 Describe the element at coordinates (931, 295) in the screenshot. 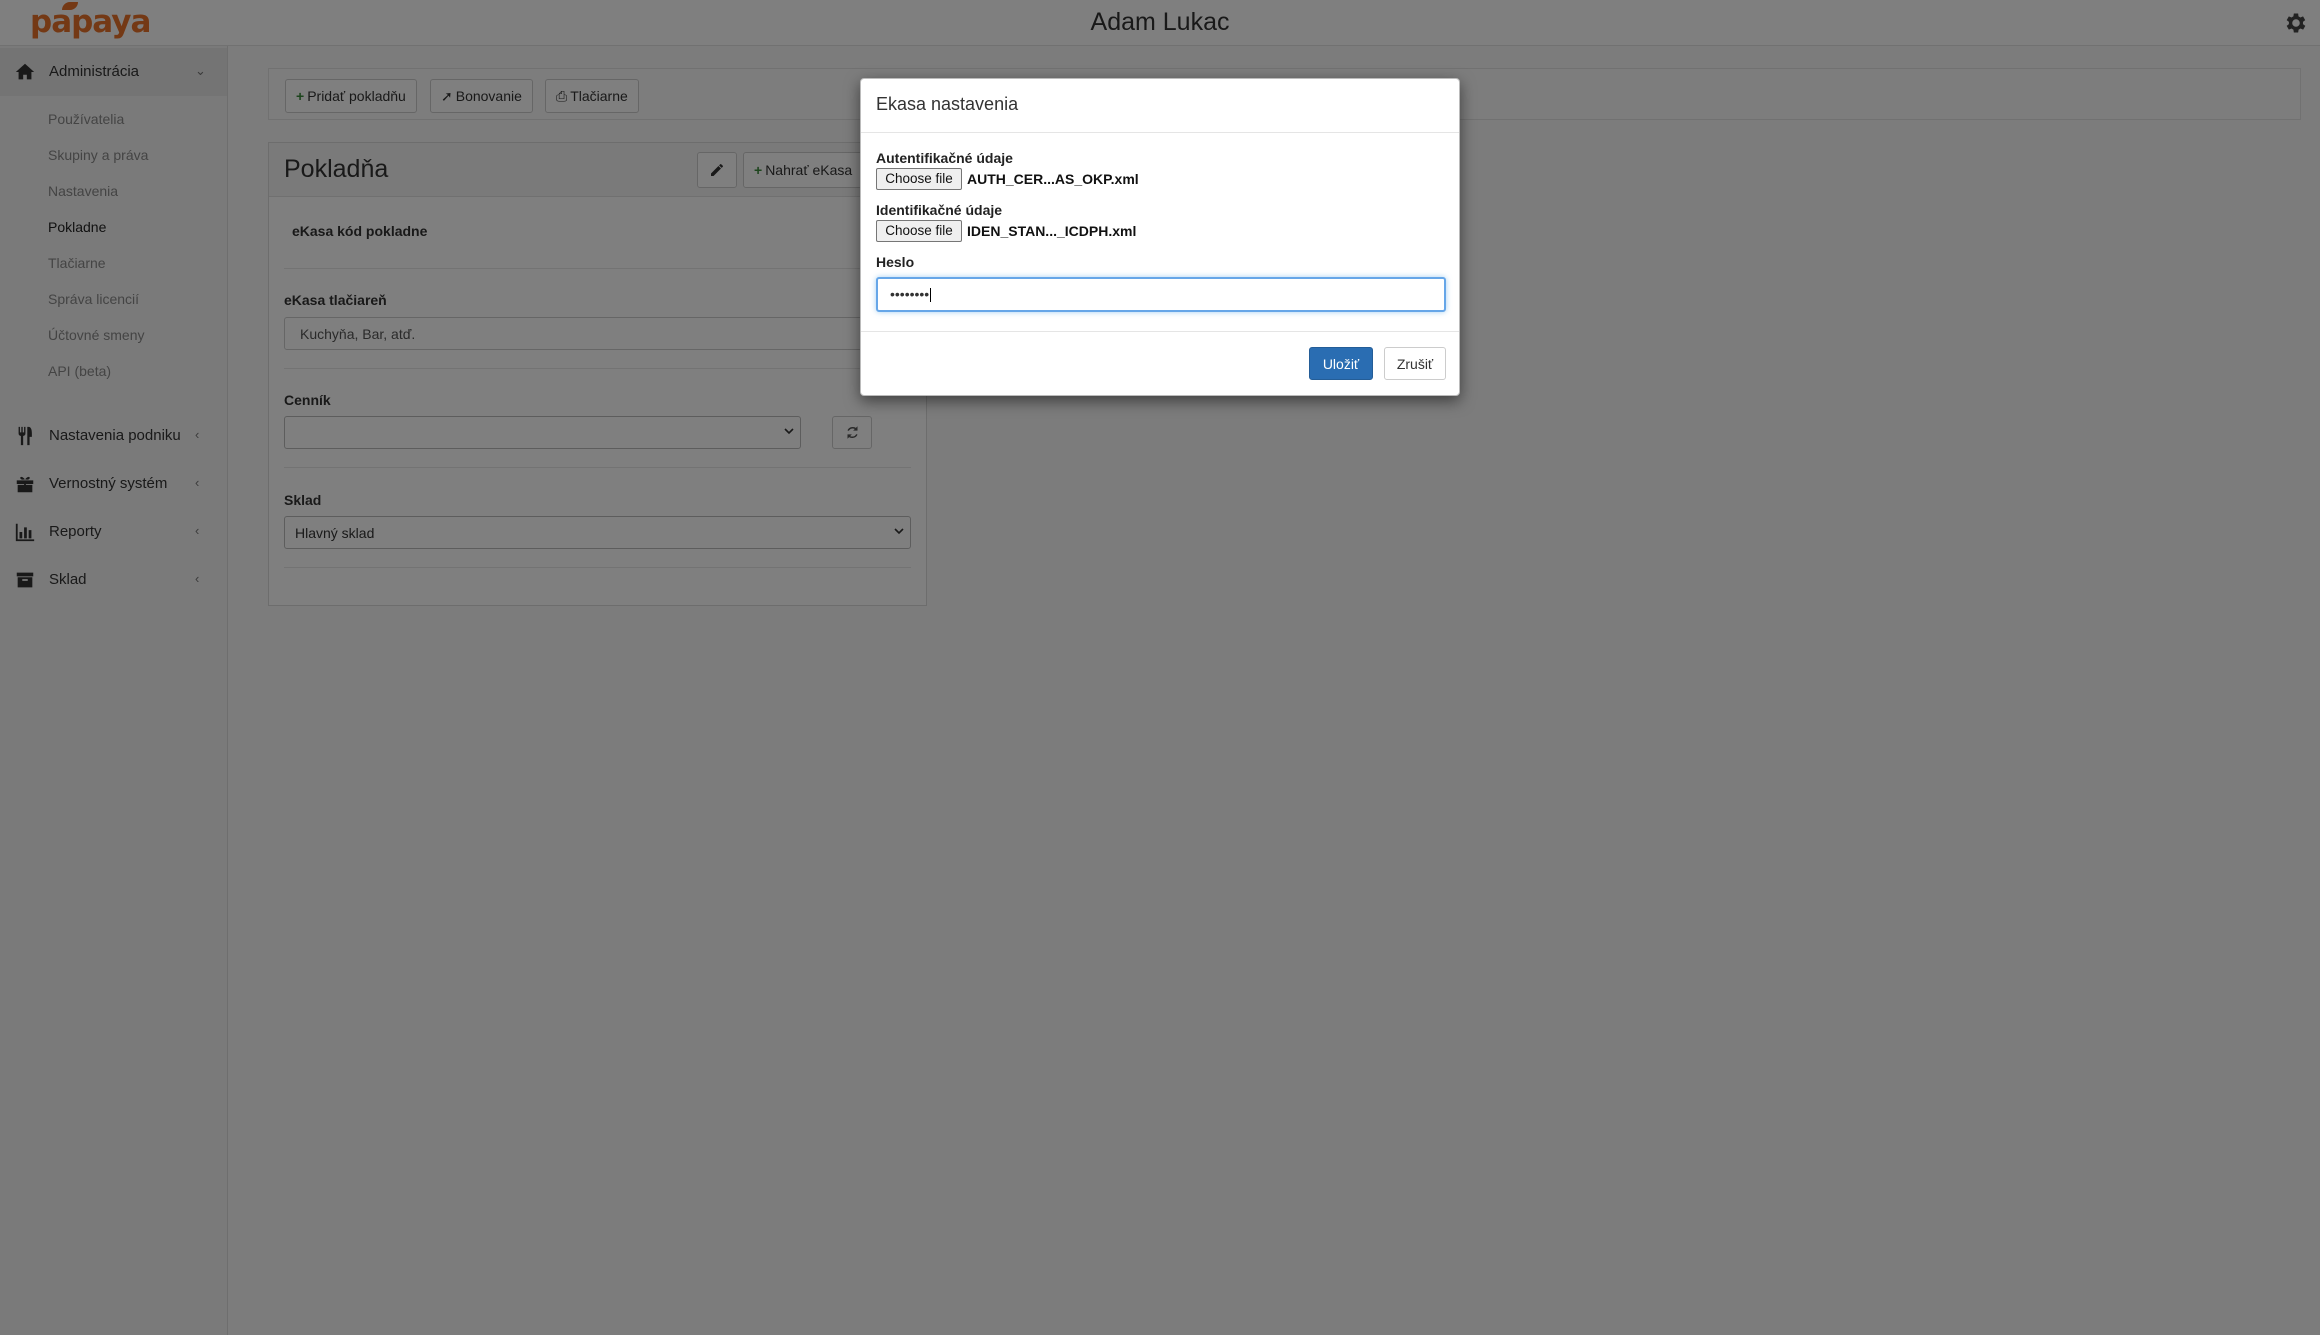

I see `text-cursor` at that location.